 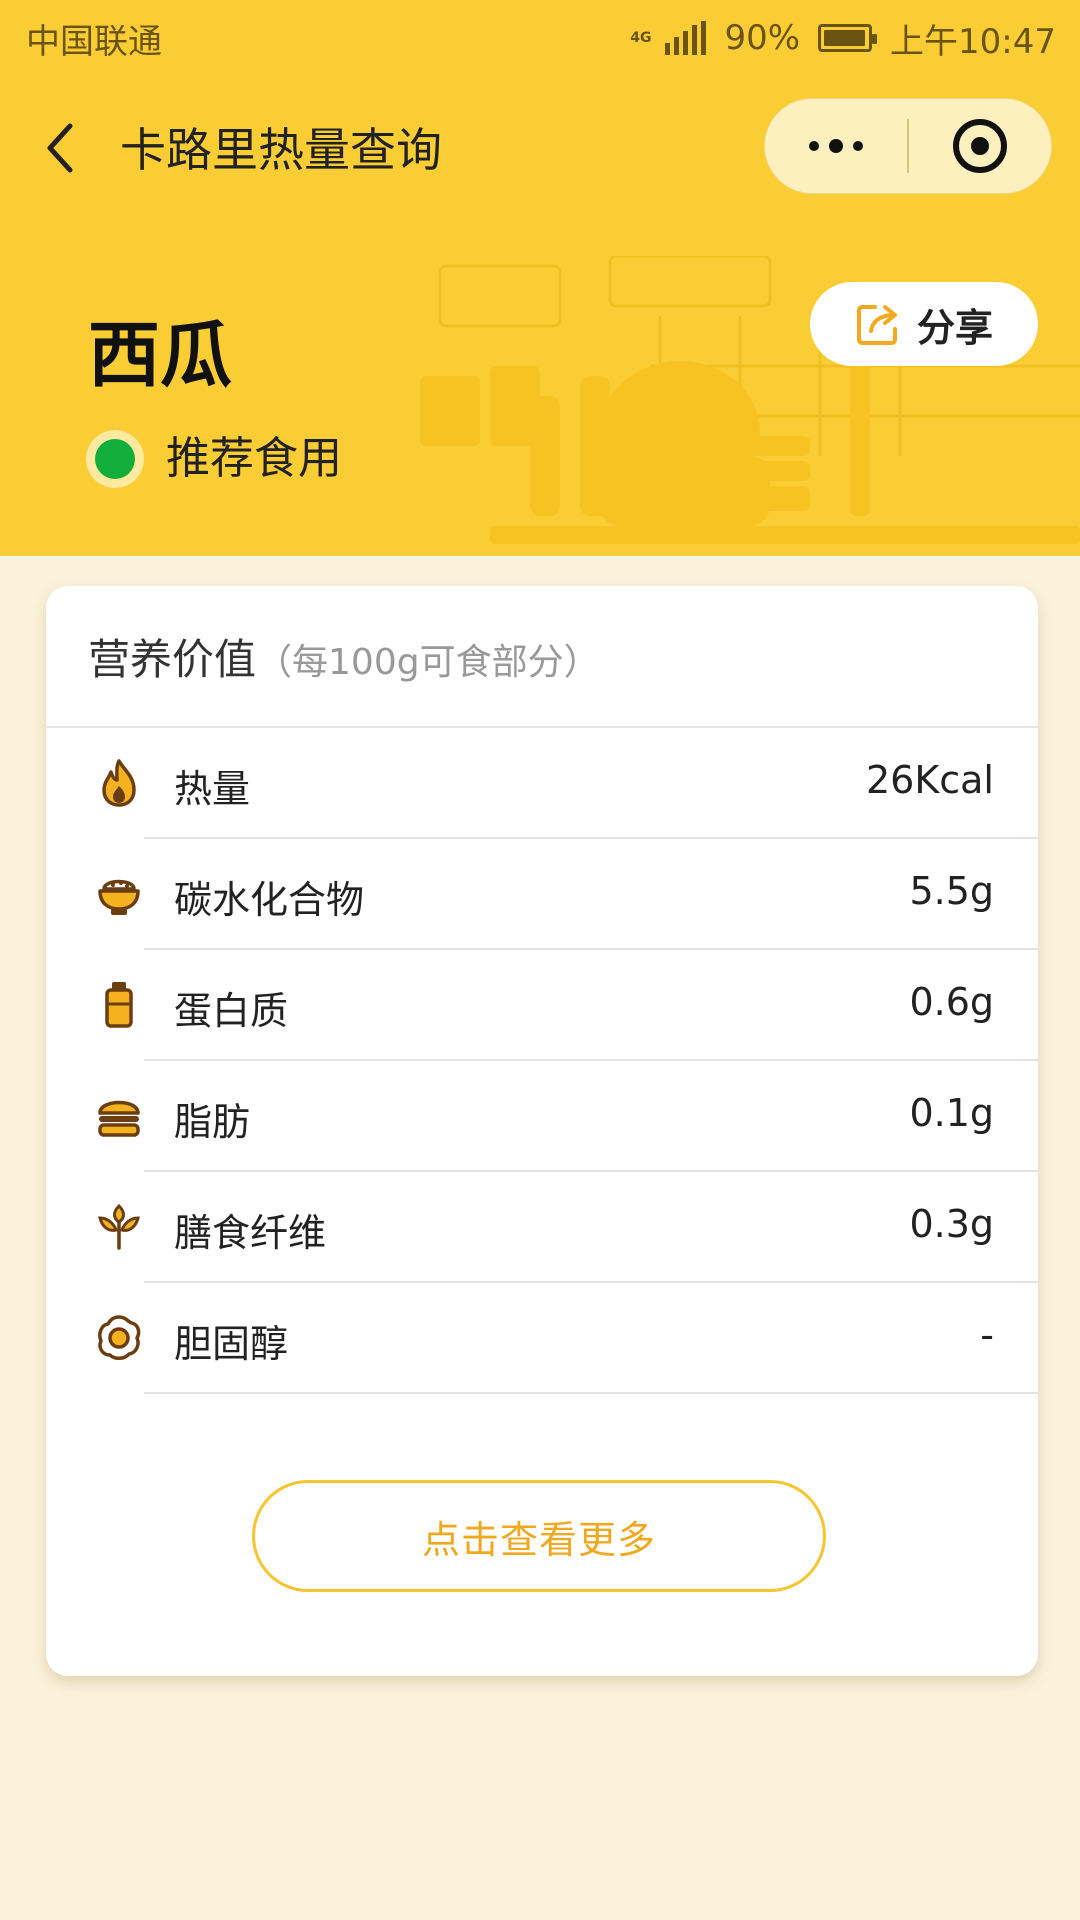 What do you see at coordinates (231, 1344) in the screenshot?
I see `nutrient-name: 胆固醇` at bounding box center [231, 1344].